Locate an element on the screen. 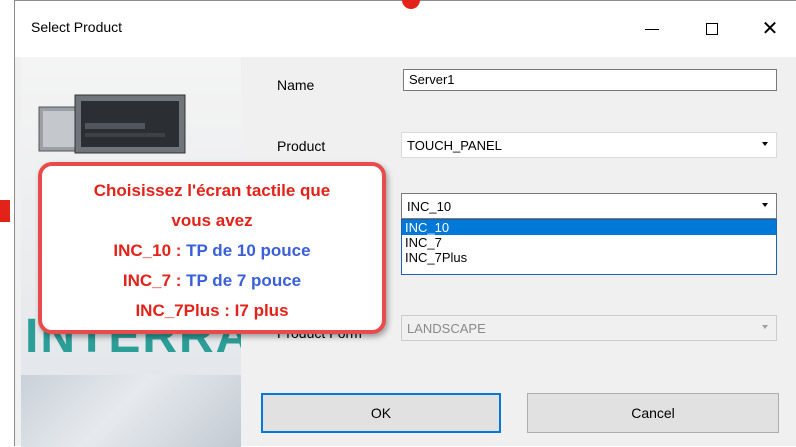 The width and height of the screenshot is (796, 447). minimize-icon is located at coordinates (652, 29).